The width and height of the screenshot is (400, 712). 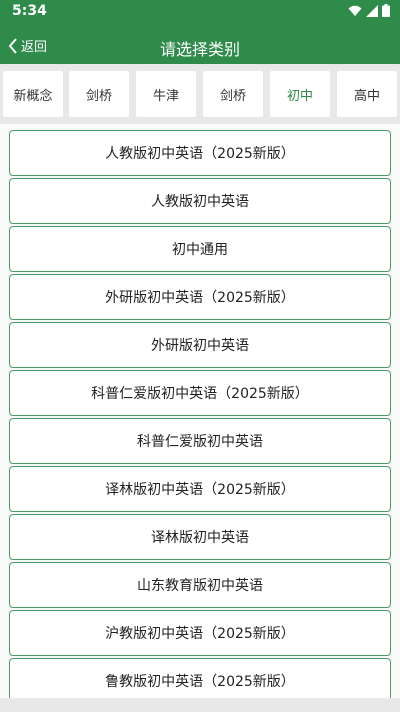 What do you see at coordinates (200, 32) in the screenshot?
I see `app-bar: 5:34 返回 请选择类别` at bounding box center [200, 32].